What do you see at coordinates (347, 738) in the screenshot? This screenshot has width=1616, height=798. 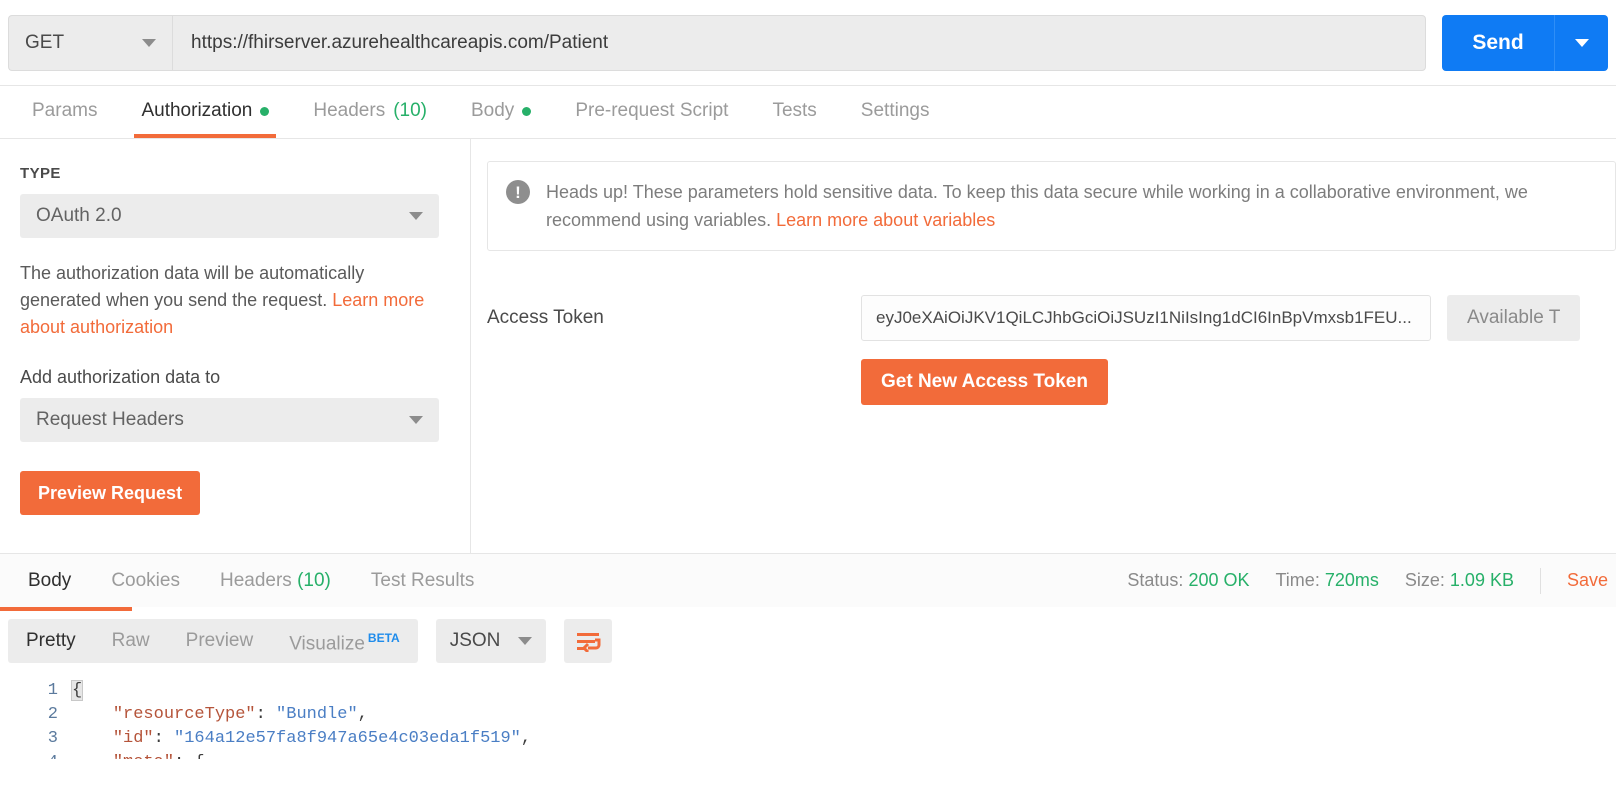 I see `code-token: "164a12e57fa8f947a65e4c03eda1f519"` at bounding box center [347, 738].